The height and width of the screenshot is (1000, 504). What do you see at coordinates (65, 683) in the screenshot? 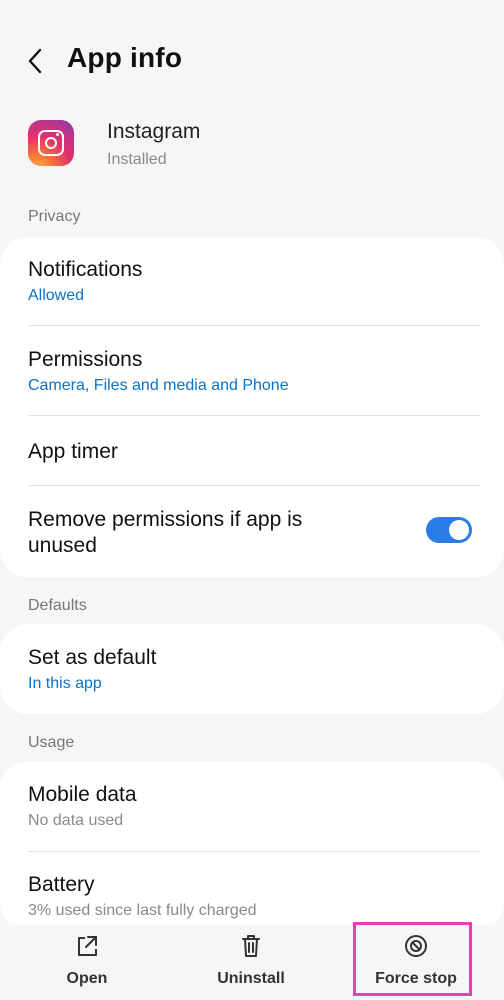
I see `set-as-default-sub: In this app` at bounding box center [65, 683].